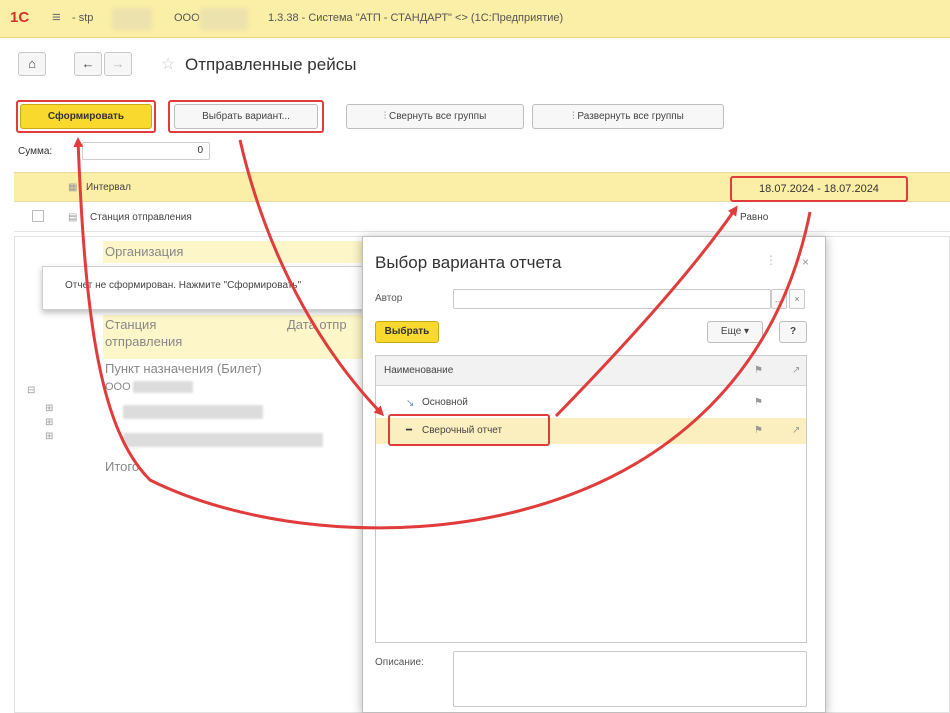 This screenshot has width=950, height=713. I want to click on expand-all-button: ⫶ Развернуть все группы, so click(628, 116).